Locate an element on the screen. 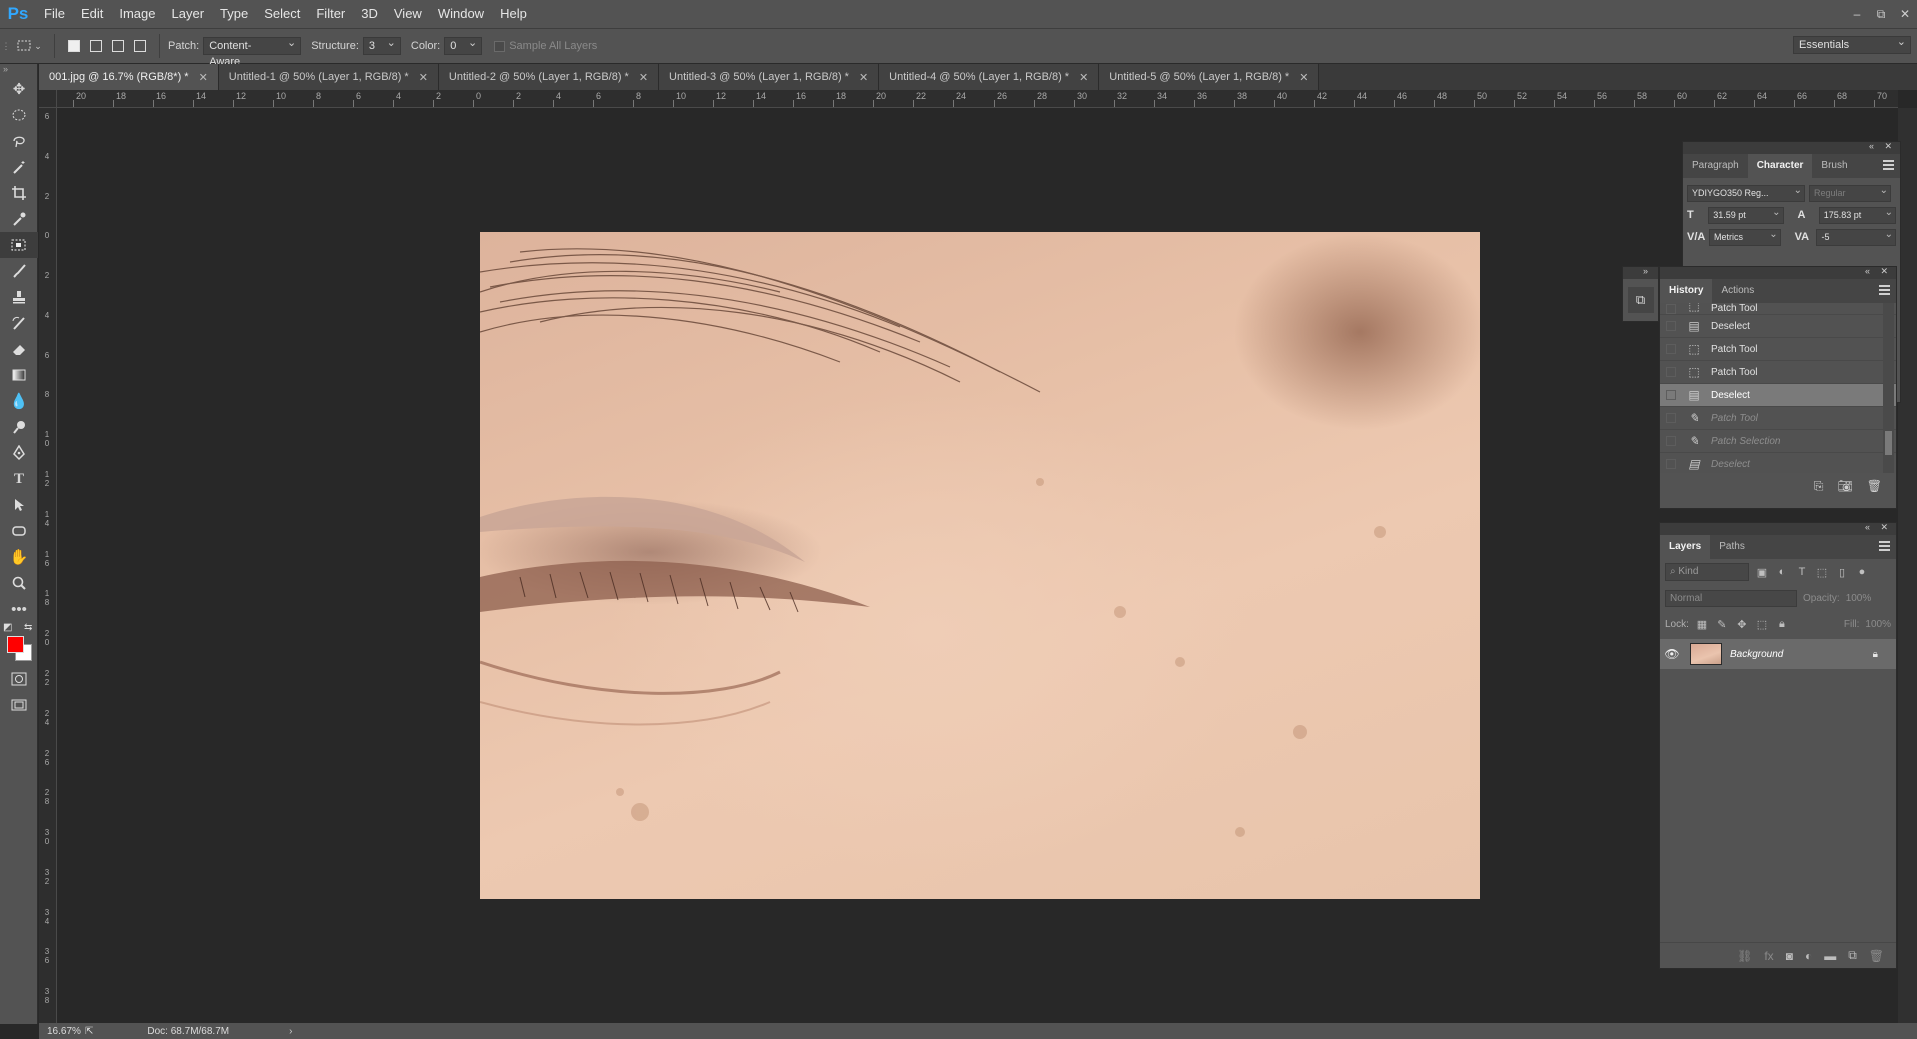 This screenshot has height=1039, width=1917. menu-file: File is located at coordinates (54, 14).